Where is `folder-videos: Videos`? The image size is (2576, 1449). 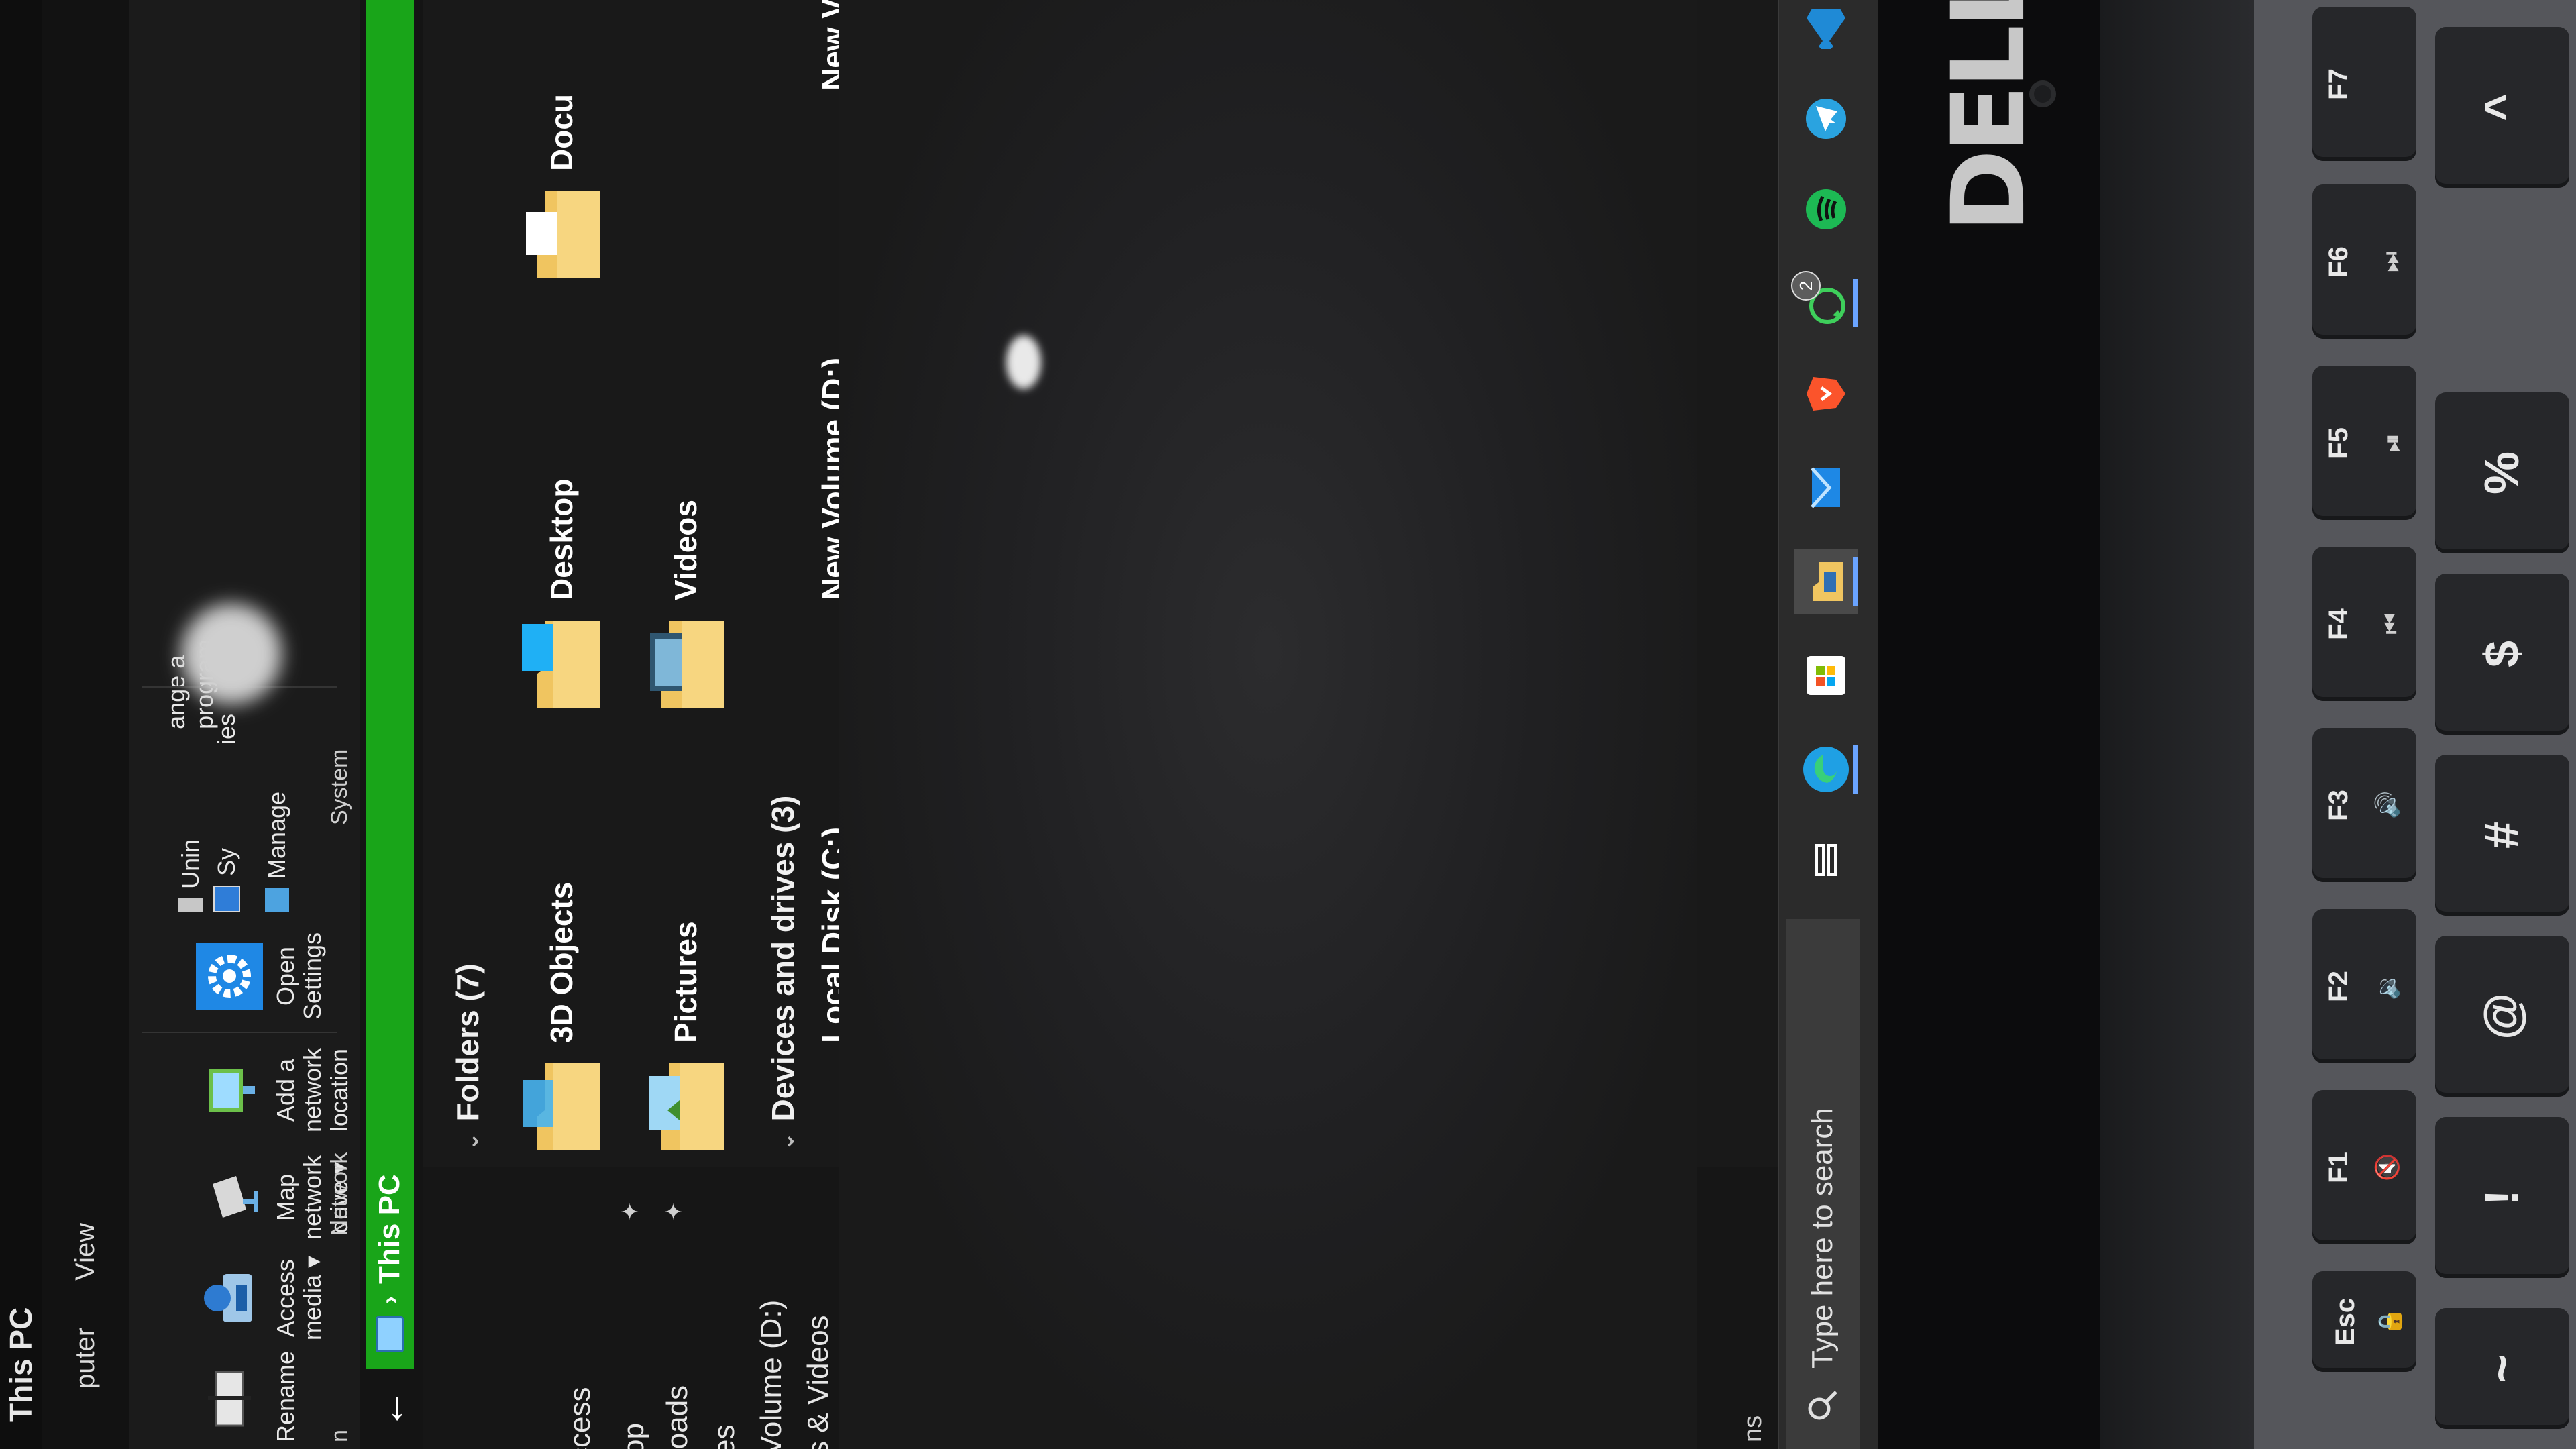 folder-videos: Videos is located at coordinates (688, 523).